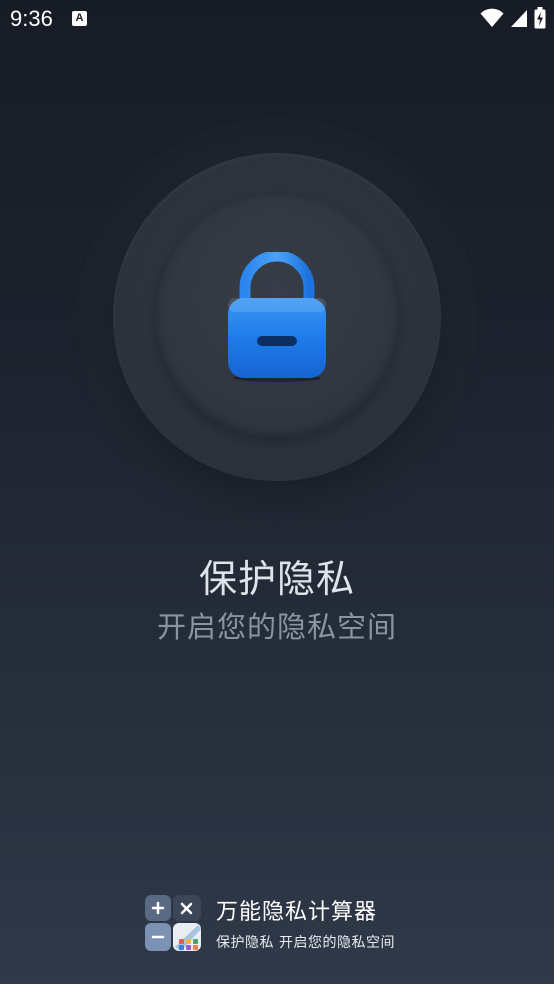 Image resolution: width=554 pixels, height=984 pixels. I want to click on a-notification-icon: A, so click(79, 18).